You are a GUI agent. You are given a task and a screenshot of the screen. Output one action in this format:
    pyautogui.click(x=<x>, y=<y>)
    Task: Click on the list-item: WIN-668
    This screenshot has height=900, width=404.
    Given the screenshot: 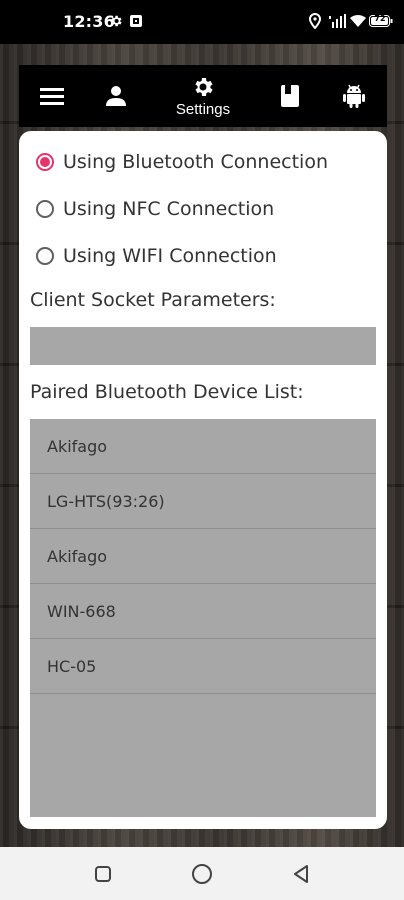 What is the action you would take?
    pyautogui.click(x=203, y=611)
    